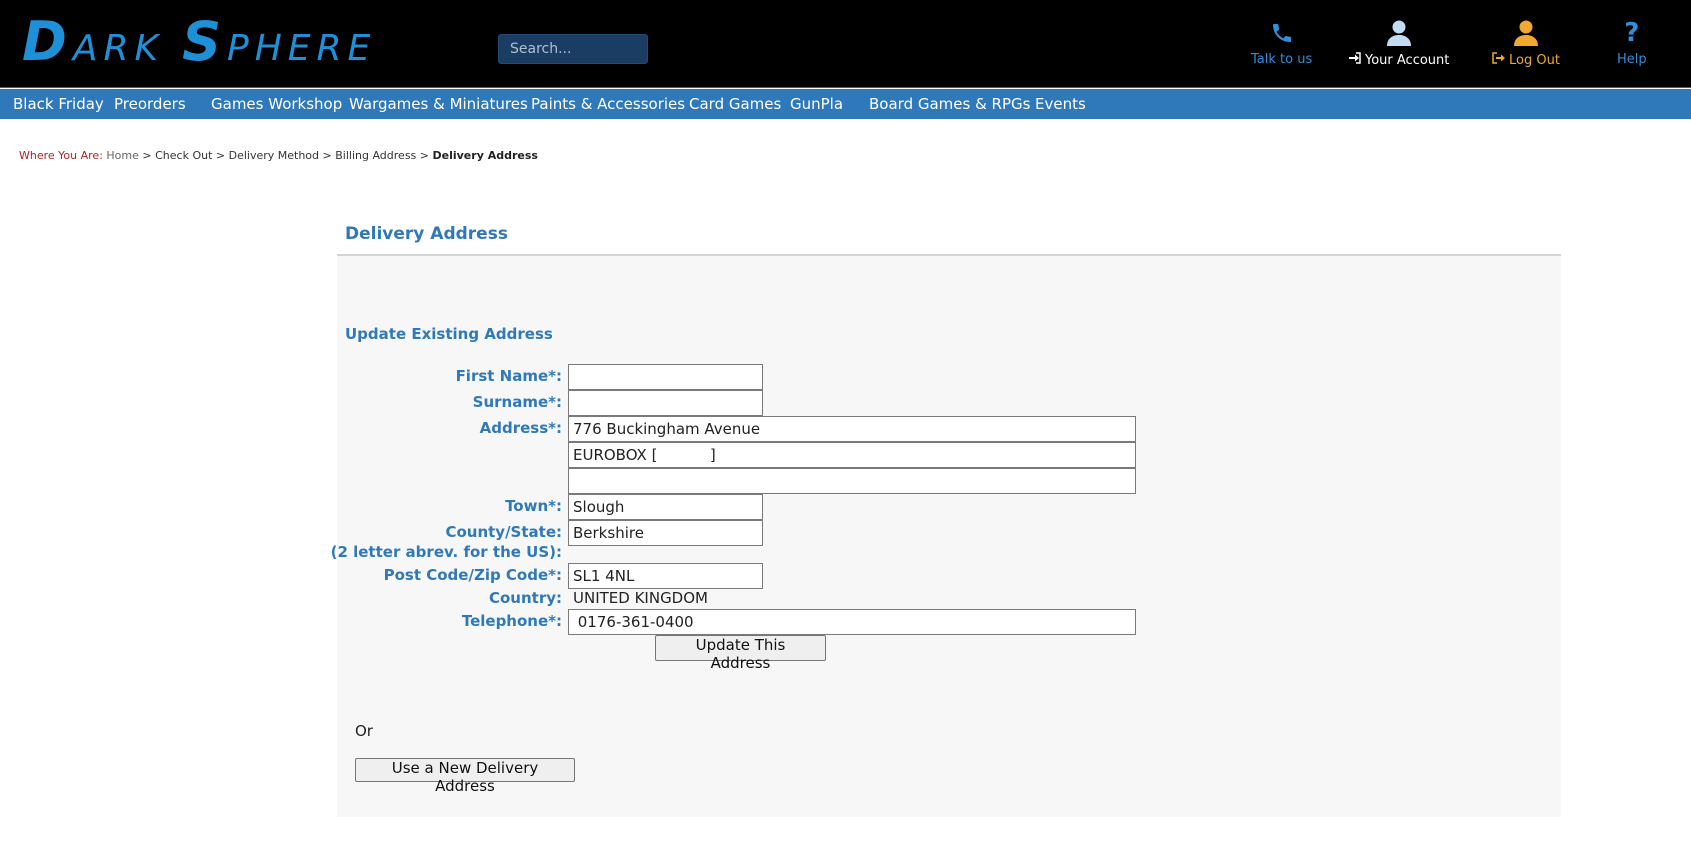 The width and height of the screenshot is (1691, 865). What do you see at coordinates (438, 104) in the screenshot?
I see `nav-item-wargames-miniatures: Wargames & Miniatures` at bounding box center [438, 104].